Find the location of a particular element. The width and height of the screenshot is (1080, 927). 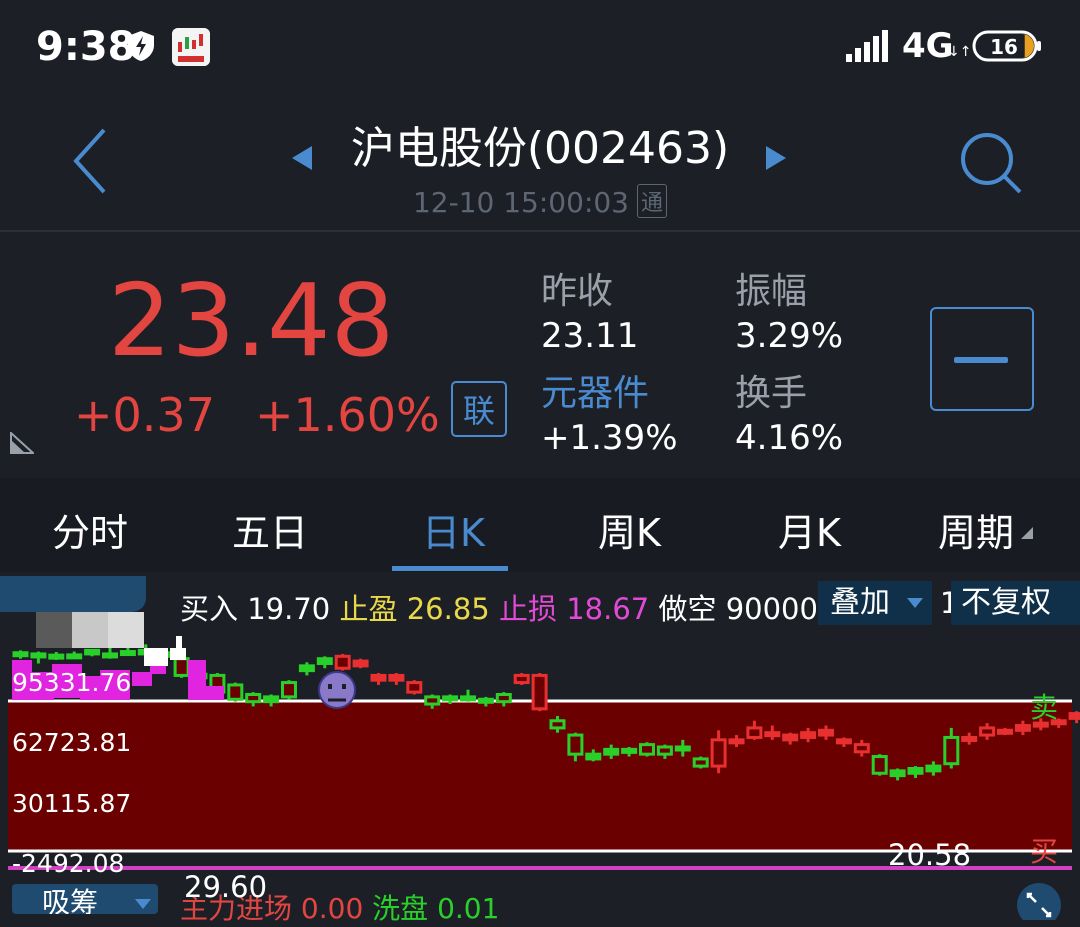

app-icon is located at coordinates (191, 47).